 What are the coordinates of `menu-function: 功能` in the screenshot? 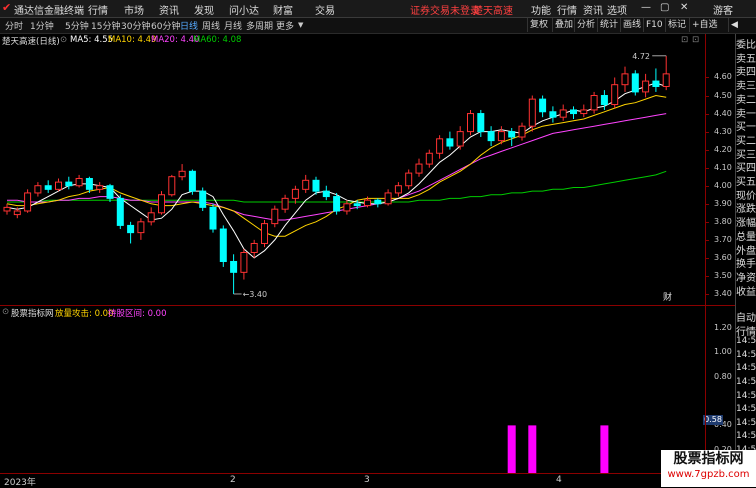 It's located at (541, 9).